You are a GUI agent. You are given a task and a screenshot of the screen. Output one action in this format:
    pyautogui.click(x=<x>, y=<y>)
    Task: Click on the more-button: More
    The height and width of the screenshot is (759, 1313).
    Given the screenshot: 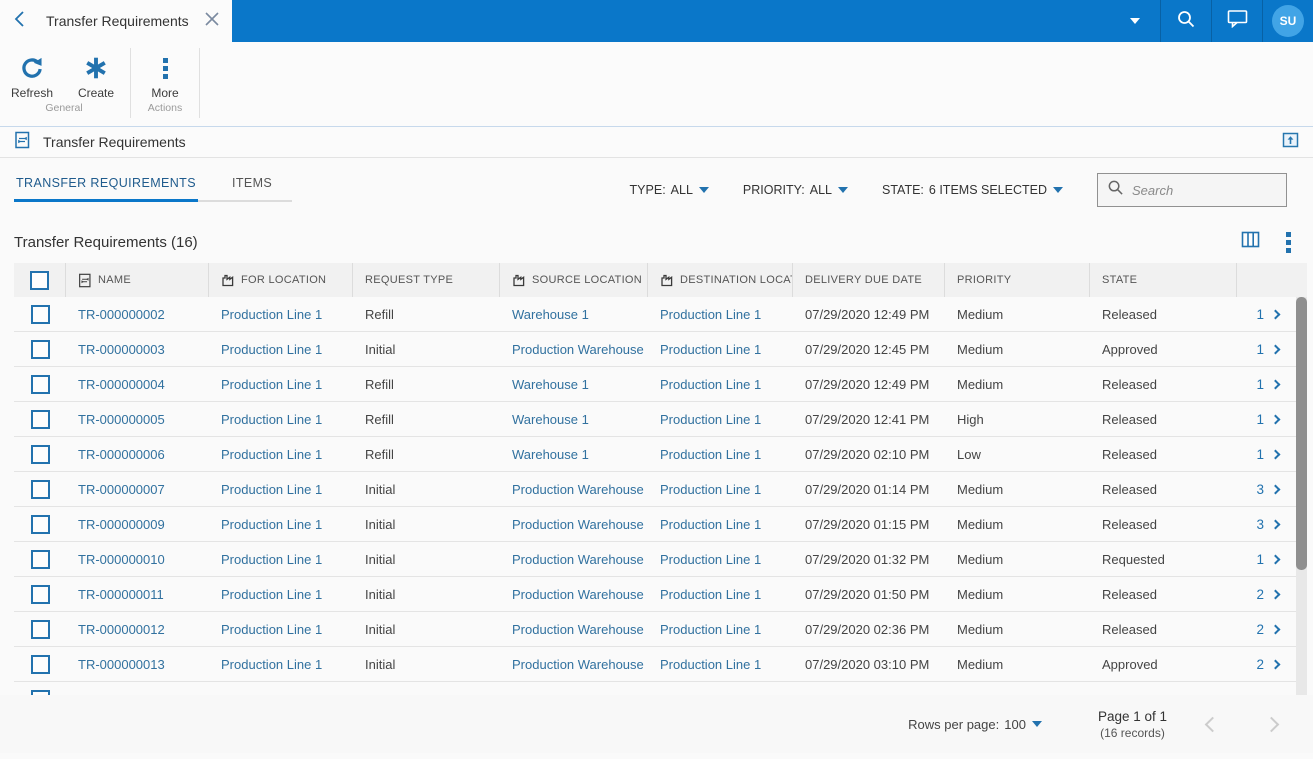 What is the action you would take?
    pyautogui.click(x=165, y=71)
    